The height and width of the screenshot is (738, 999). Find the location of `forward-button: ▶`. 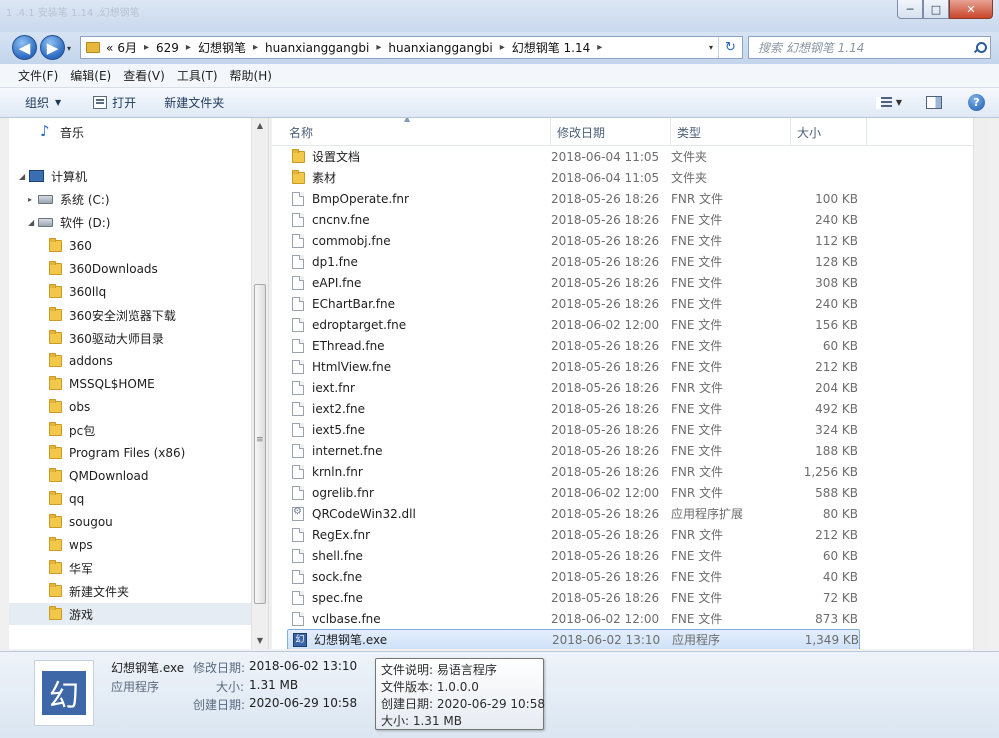

forward-button: ▶ is located at coordinates (52, 47).